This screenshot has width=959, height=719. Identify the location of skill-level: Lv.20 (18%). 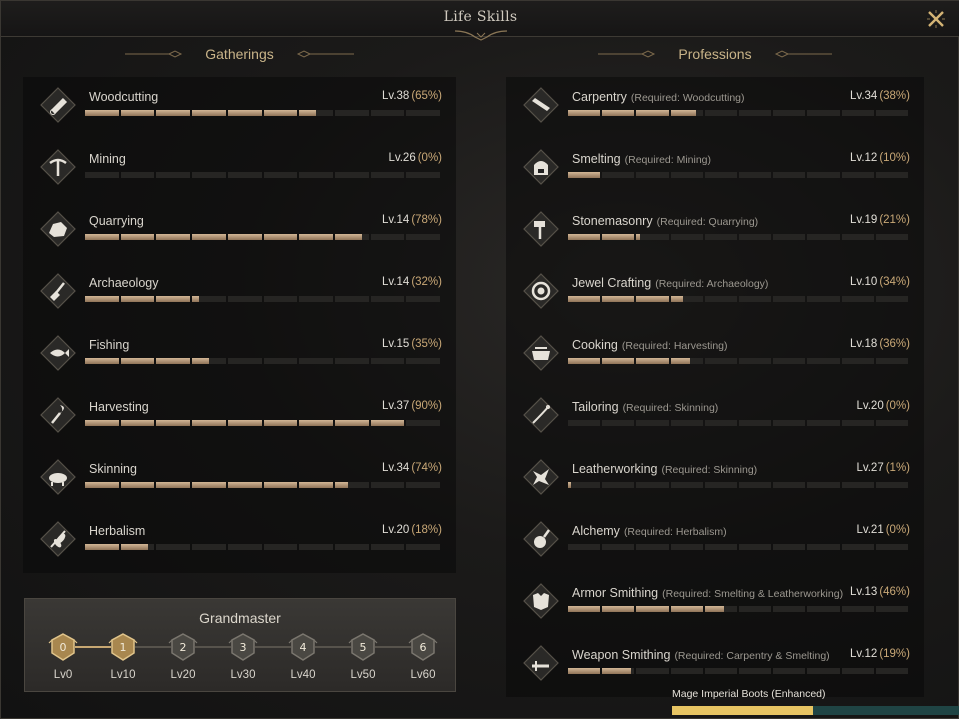
(412, 530).